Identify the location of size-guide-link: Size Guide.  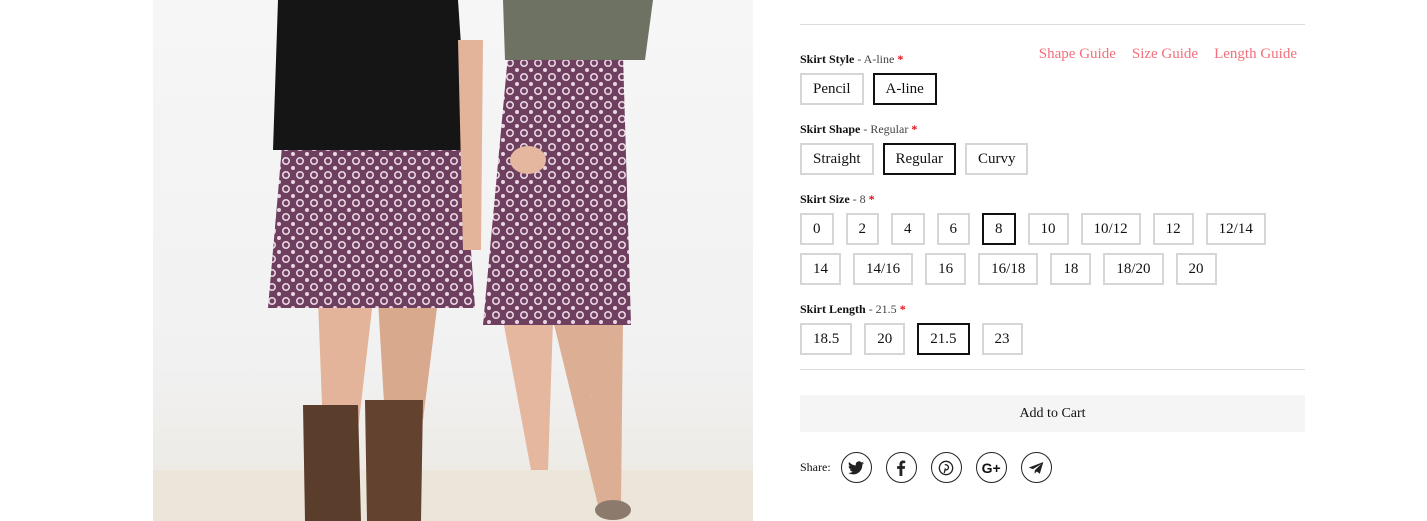
(1165, 54).